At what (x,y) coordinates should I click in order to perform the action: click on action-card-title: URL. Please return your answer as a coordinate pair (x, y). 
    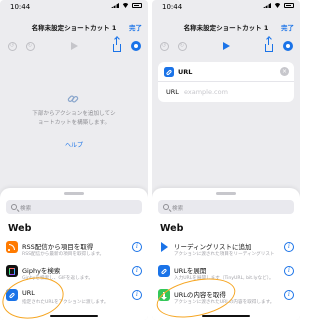
    Looking at the image, I should click on (185, 72).